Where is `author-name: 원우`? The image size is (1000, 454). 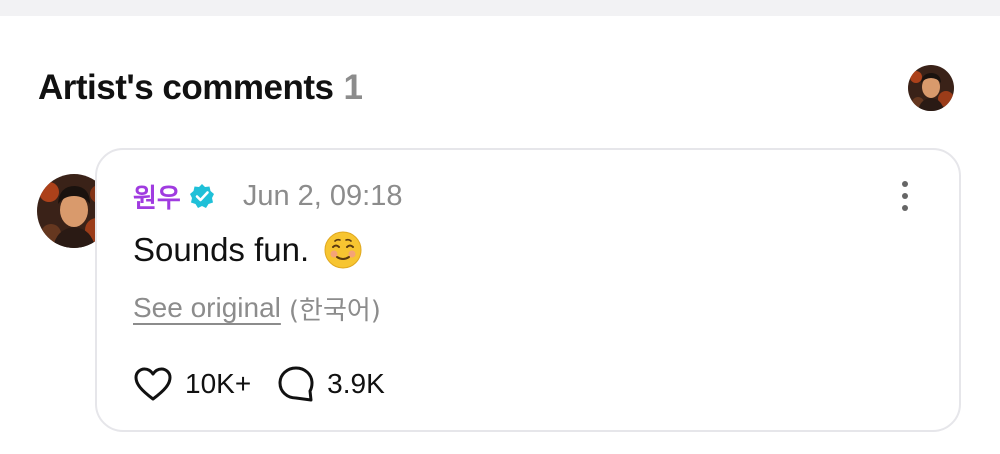
author-name: 원우 is located at coordinates (157, 196).